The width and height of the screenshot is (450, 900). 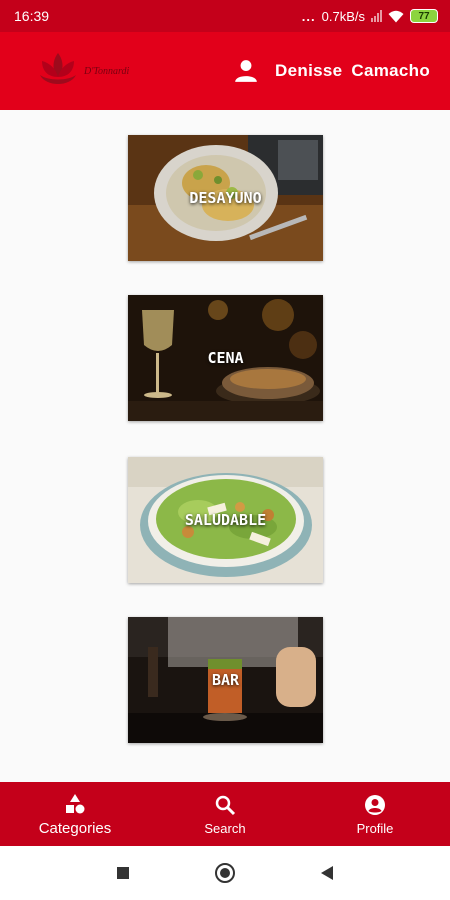 I want to click on back-triangle-icon, so click(x=327, y=873).